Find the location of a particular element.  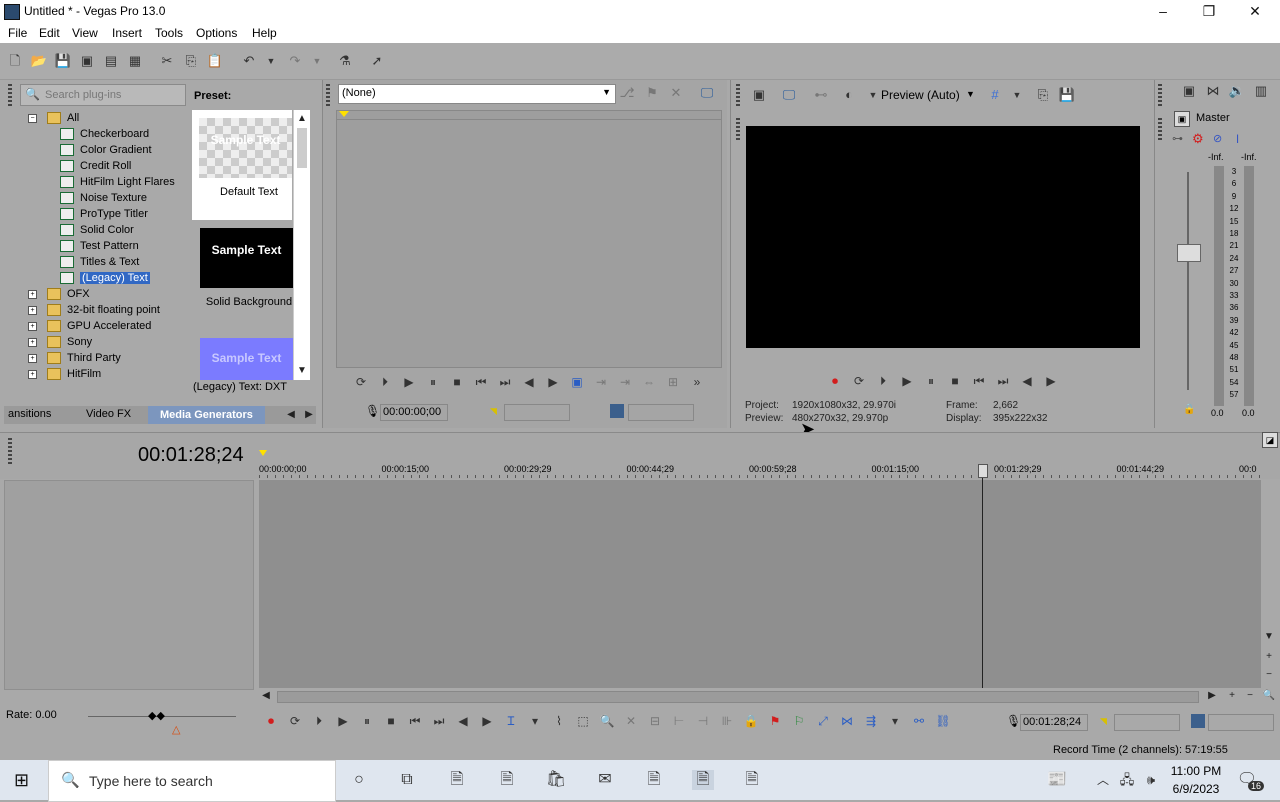

go-to-end-icon: ⏭ is located at coordinates (505, 382).